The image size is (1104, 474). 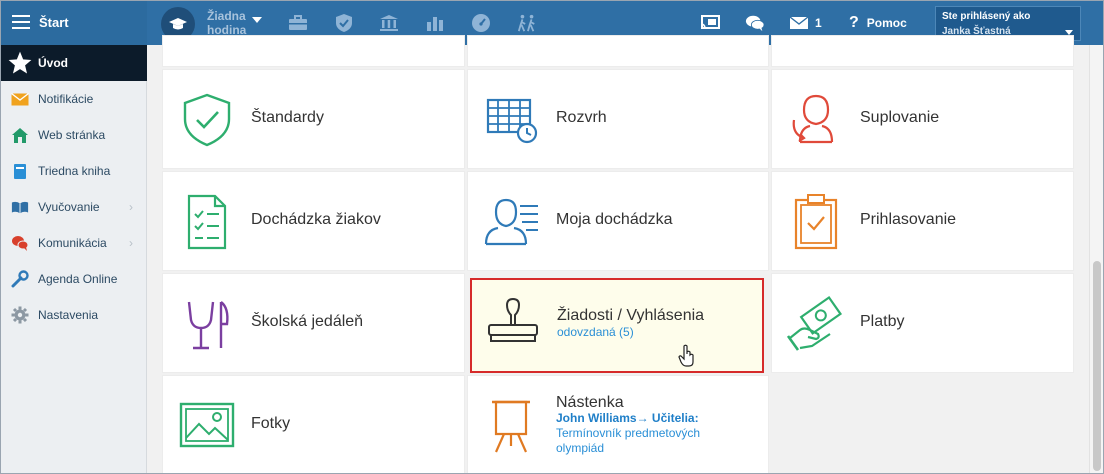 I want to click on chat-icon, so click(x=20, y=243).